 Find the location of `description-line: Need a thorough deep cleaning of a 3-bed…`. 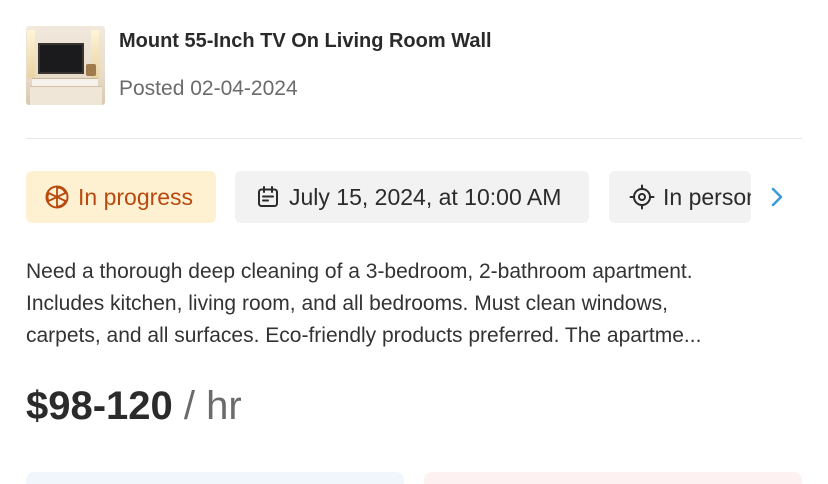

description-line: Need a thorough deep cleaning of a 3-bed… is located at coordinates (359, 271).